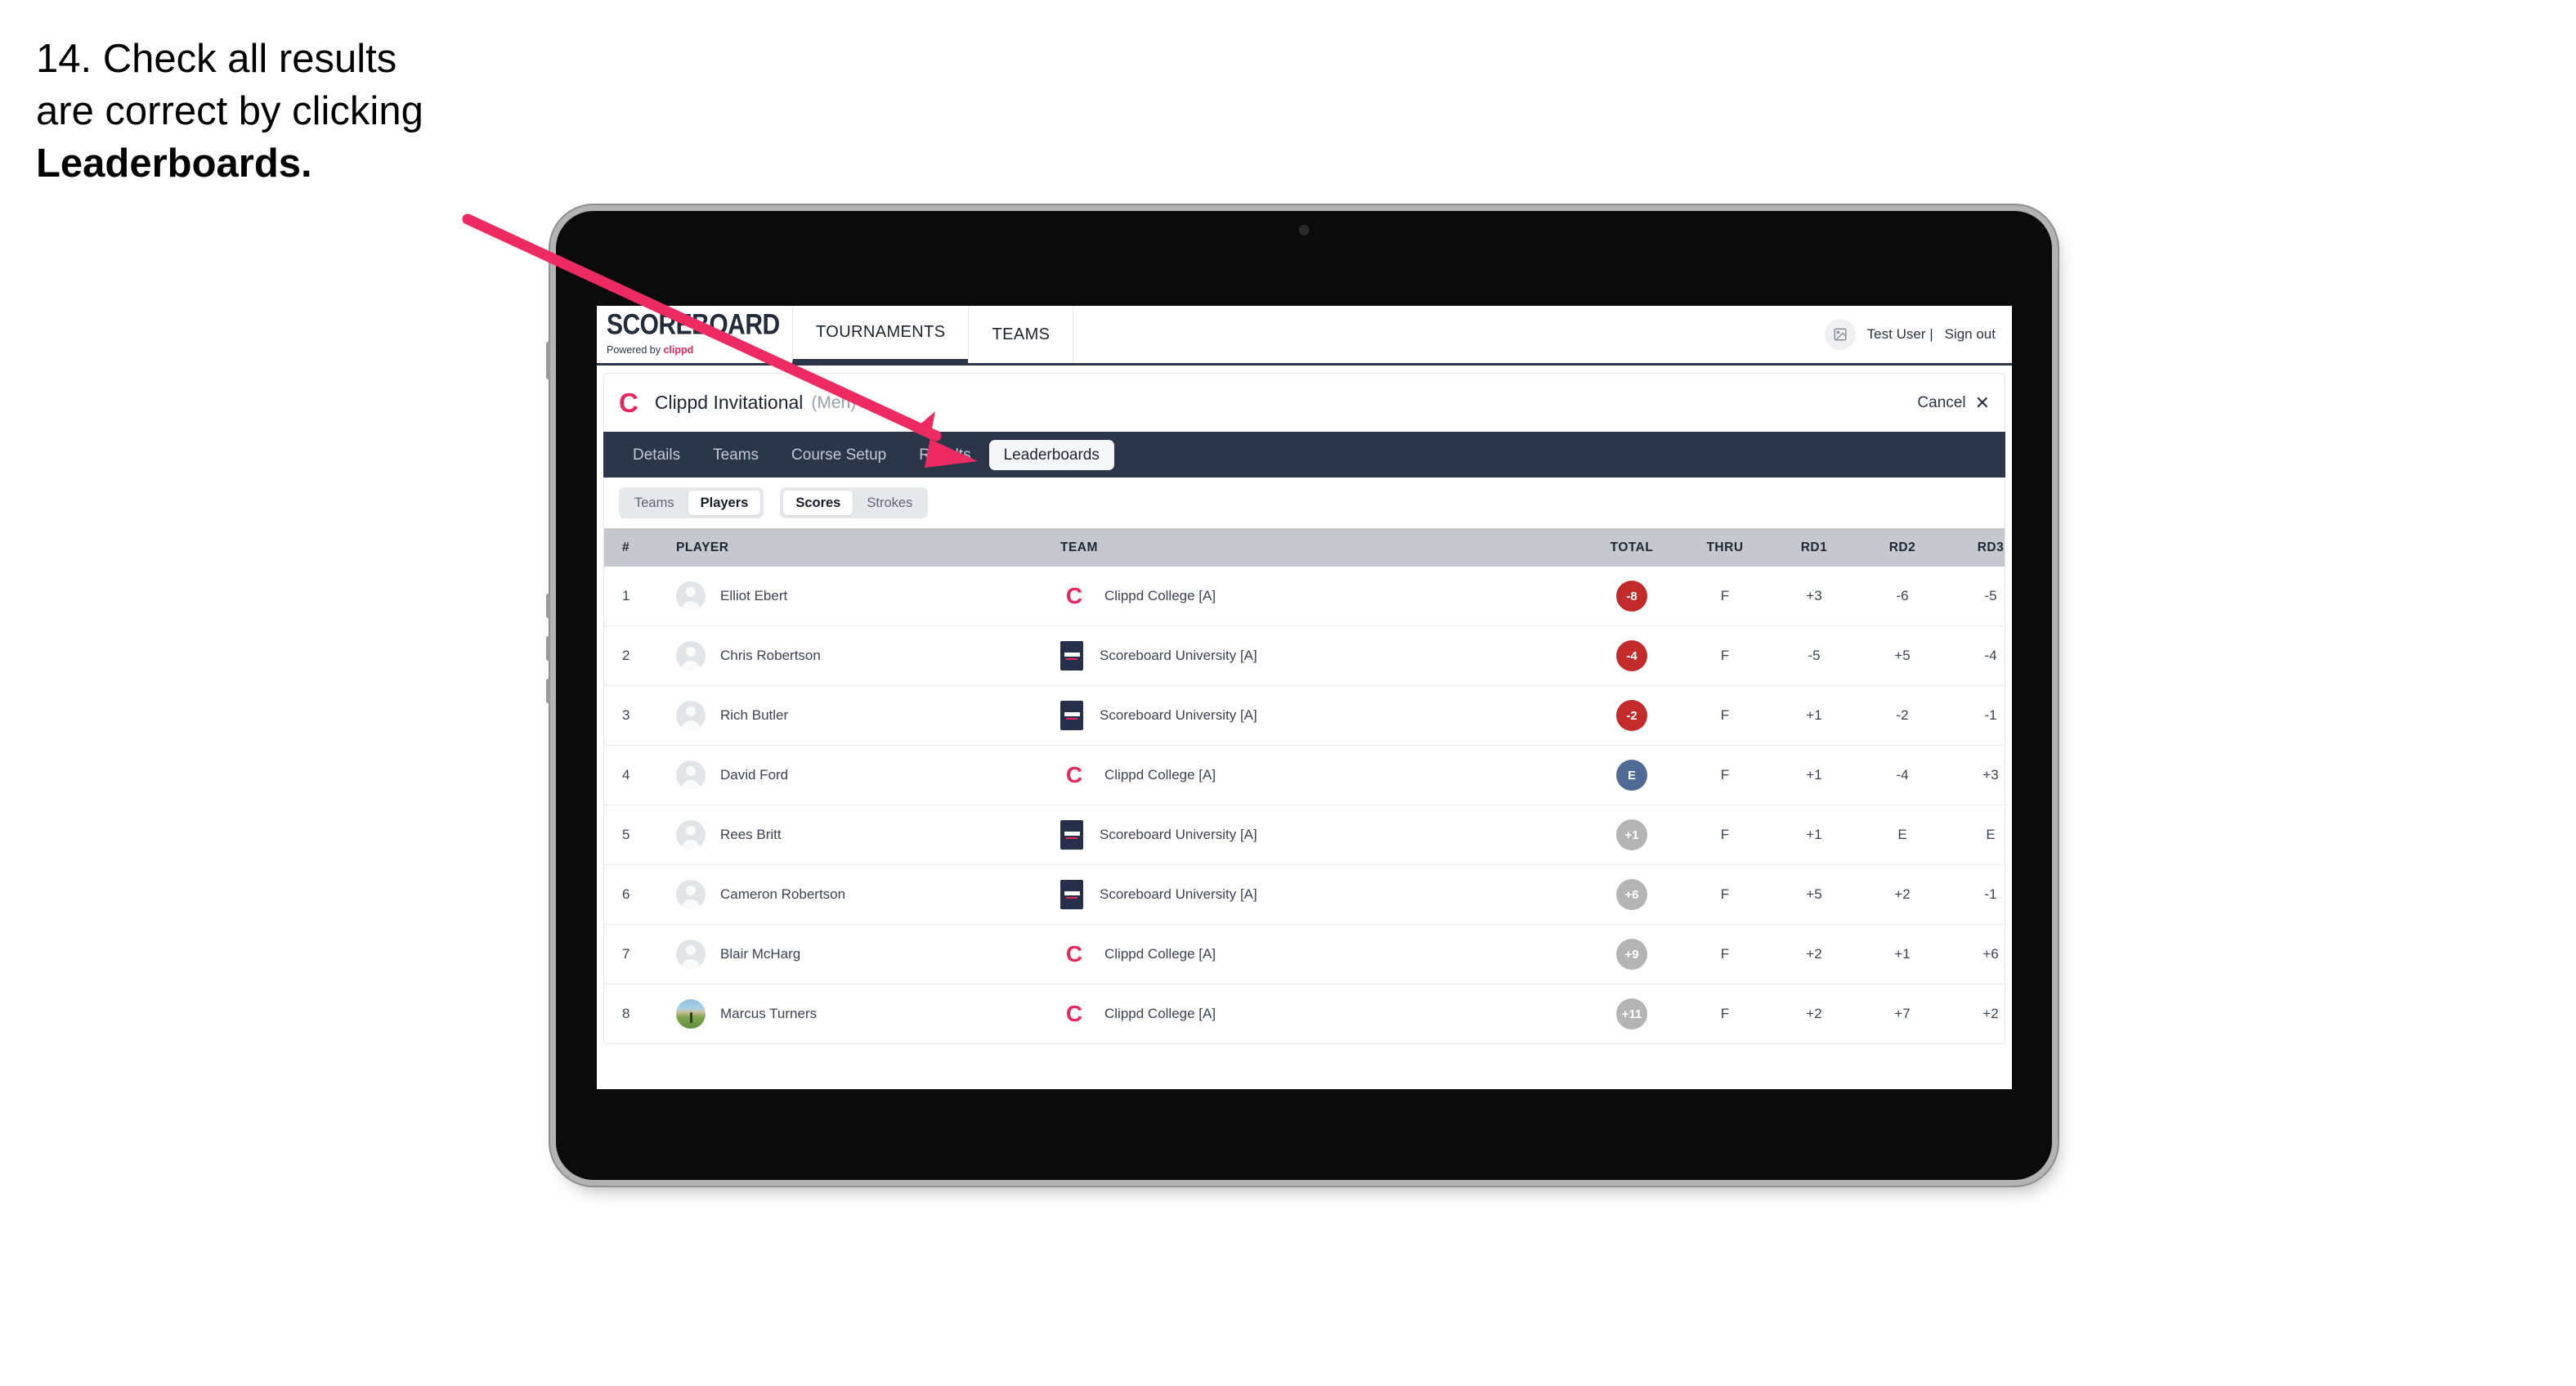 The height and width of the screenshot is (1386, 2576). I want to click on entity-toggle-group: Teams Players, so click(692, 503).